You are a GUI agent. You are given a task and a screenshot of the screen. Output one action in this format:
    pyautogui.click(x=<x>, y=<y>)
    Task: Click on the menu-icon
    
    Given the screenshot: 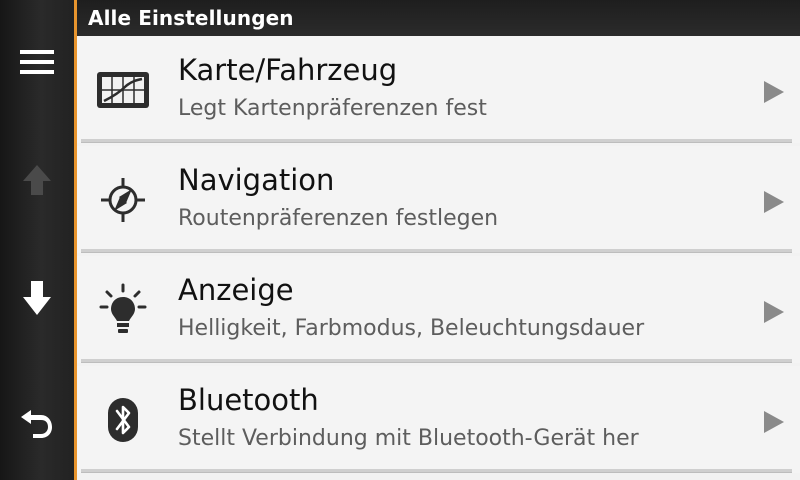 What is the action you would take?
    pyautogui.click(x=37, y=62)
    